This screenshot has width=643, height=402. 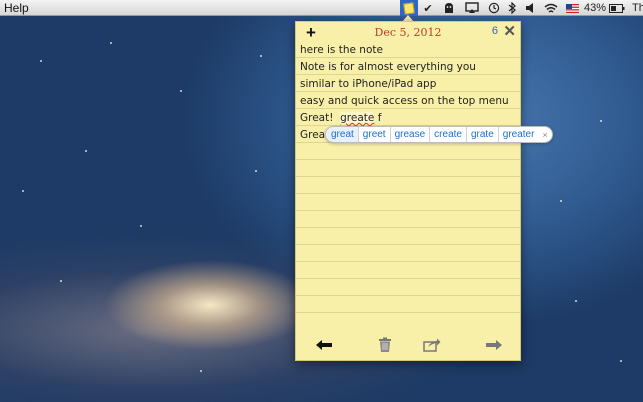 I want to click on note-toolbar, so click(x=408, y=345).